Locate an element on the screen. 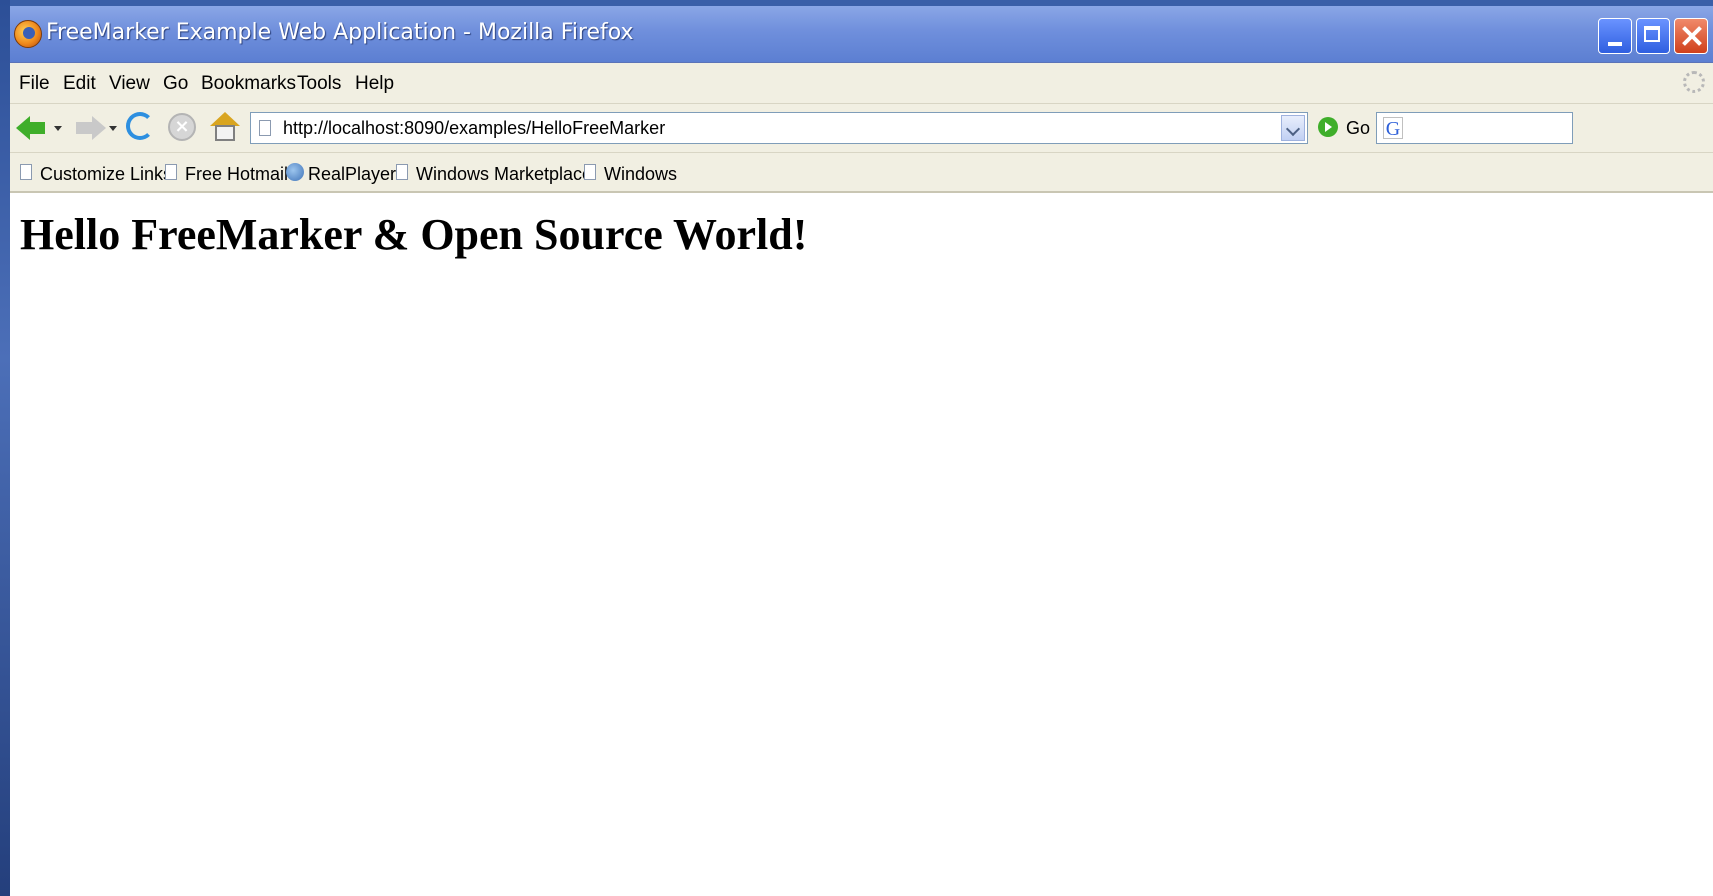 This screenshot has width=1713, height=896. link-windows-marketplace: Windows Marketplace is located at coordinates (493, 173).